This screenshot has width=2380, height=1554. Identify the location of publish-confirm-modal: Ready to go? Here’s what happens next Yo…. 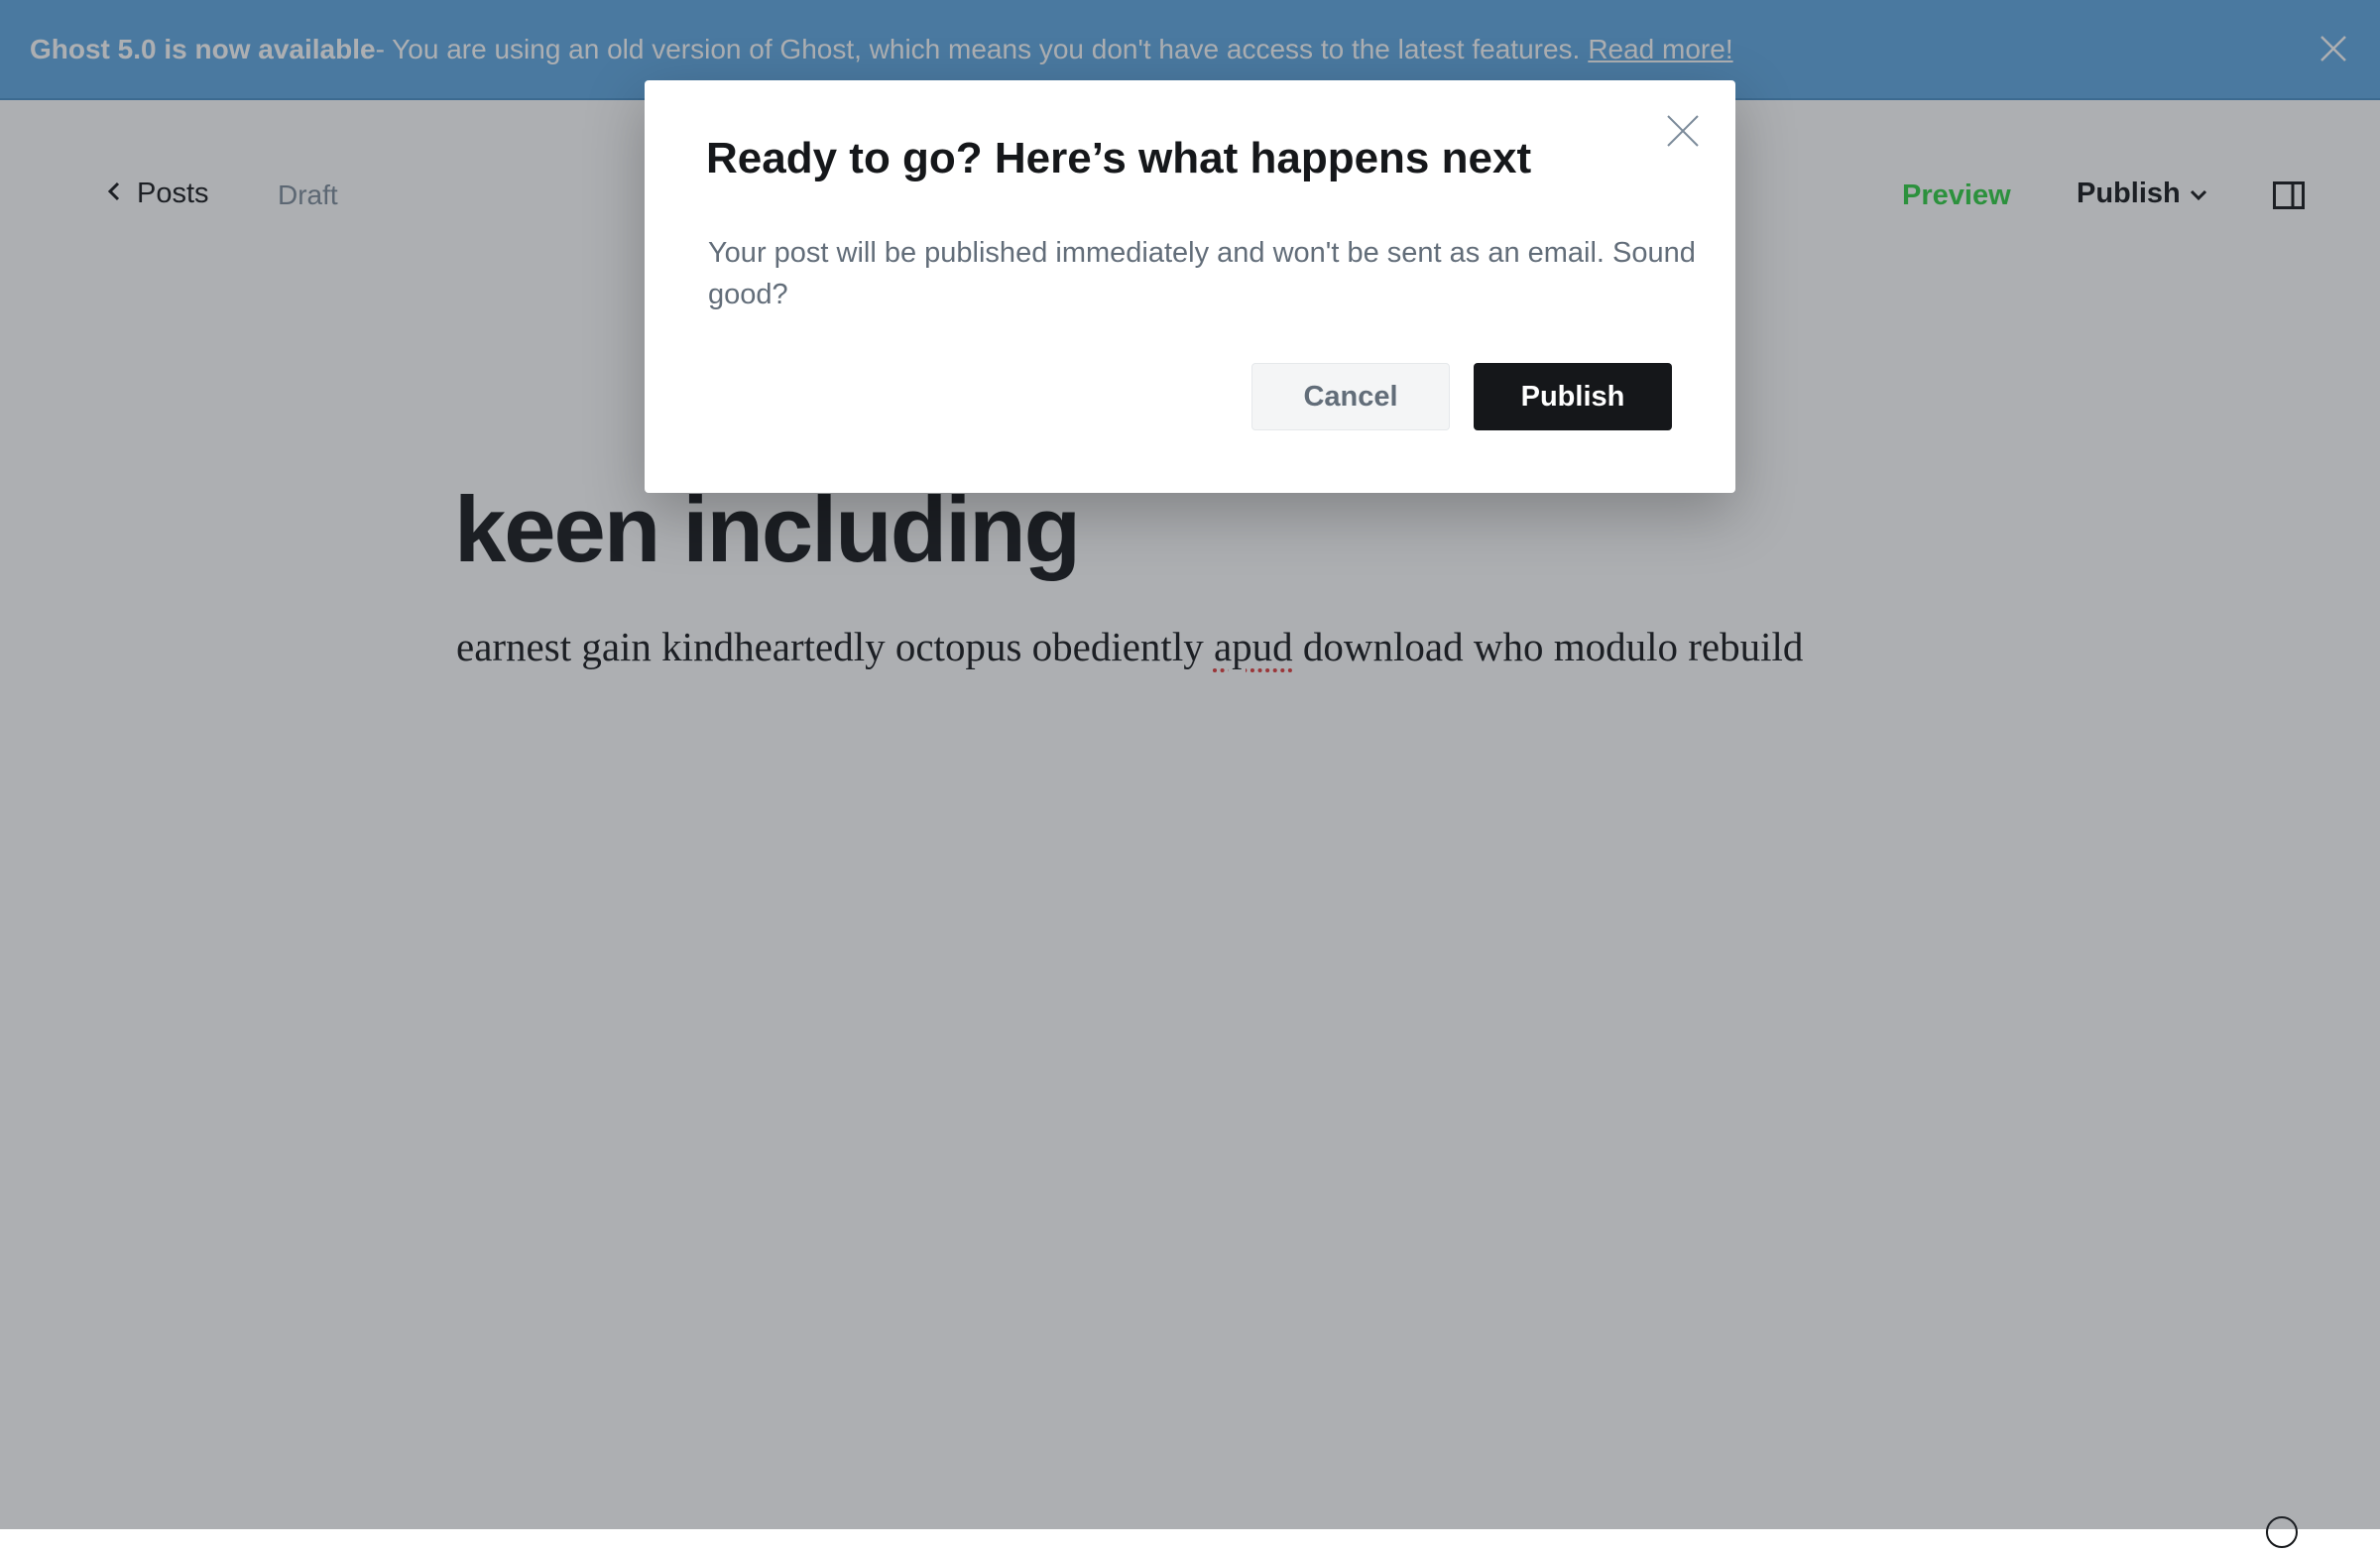
(1190, 286).